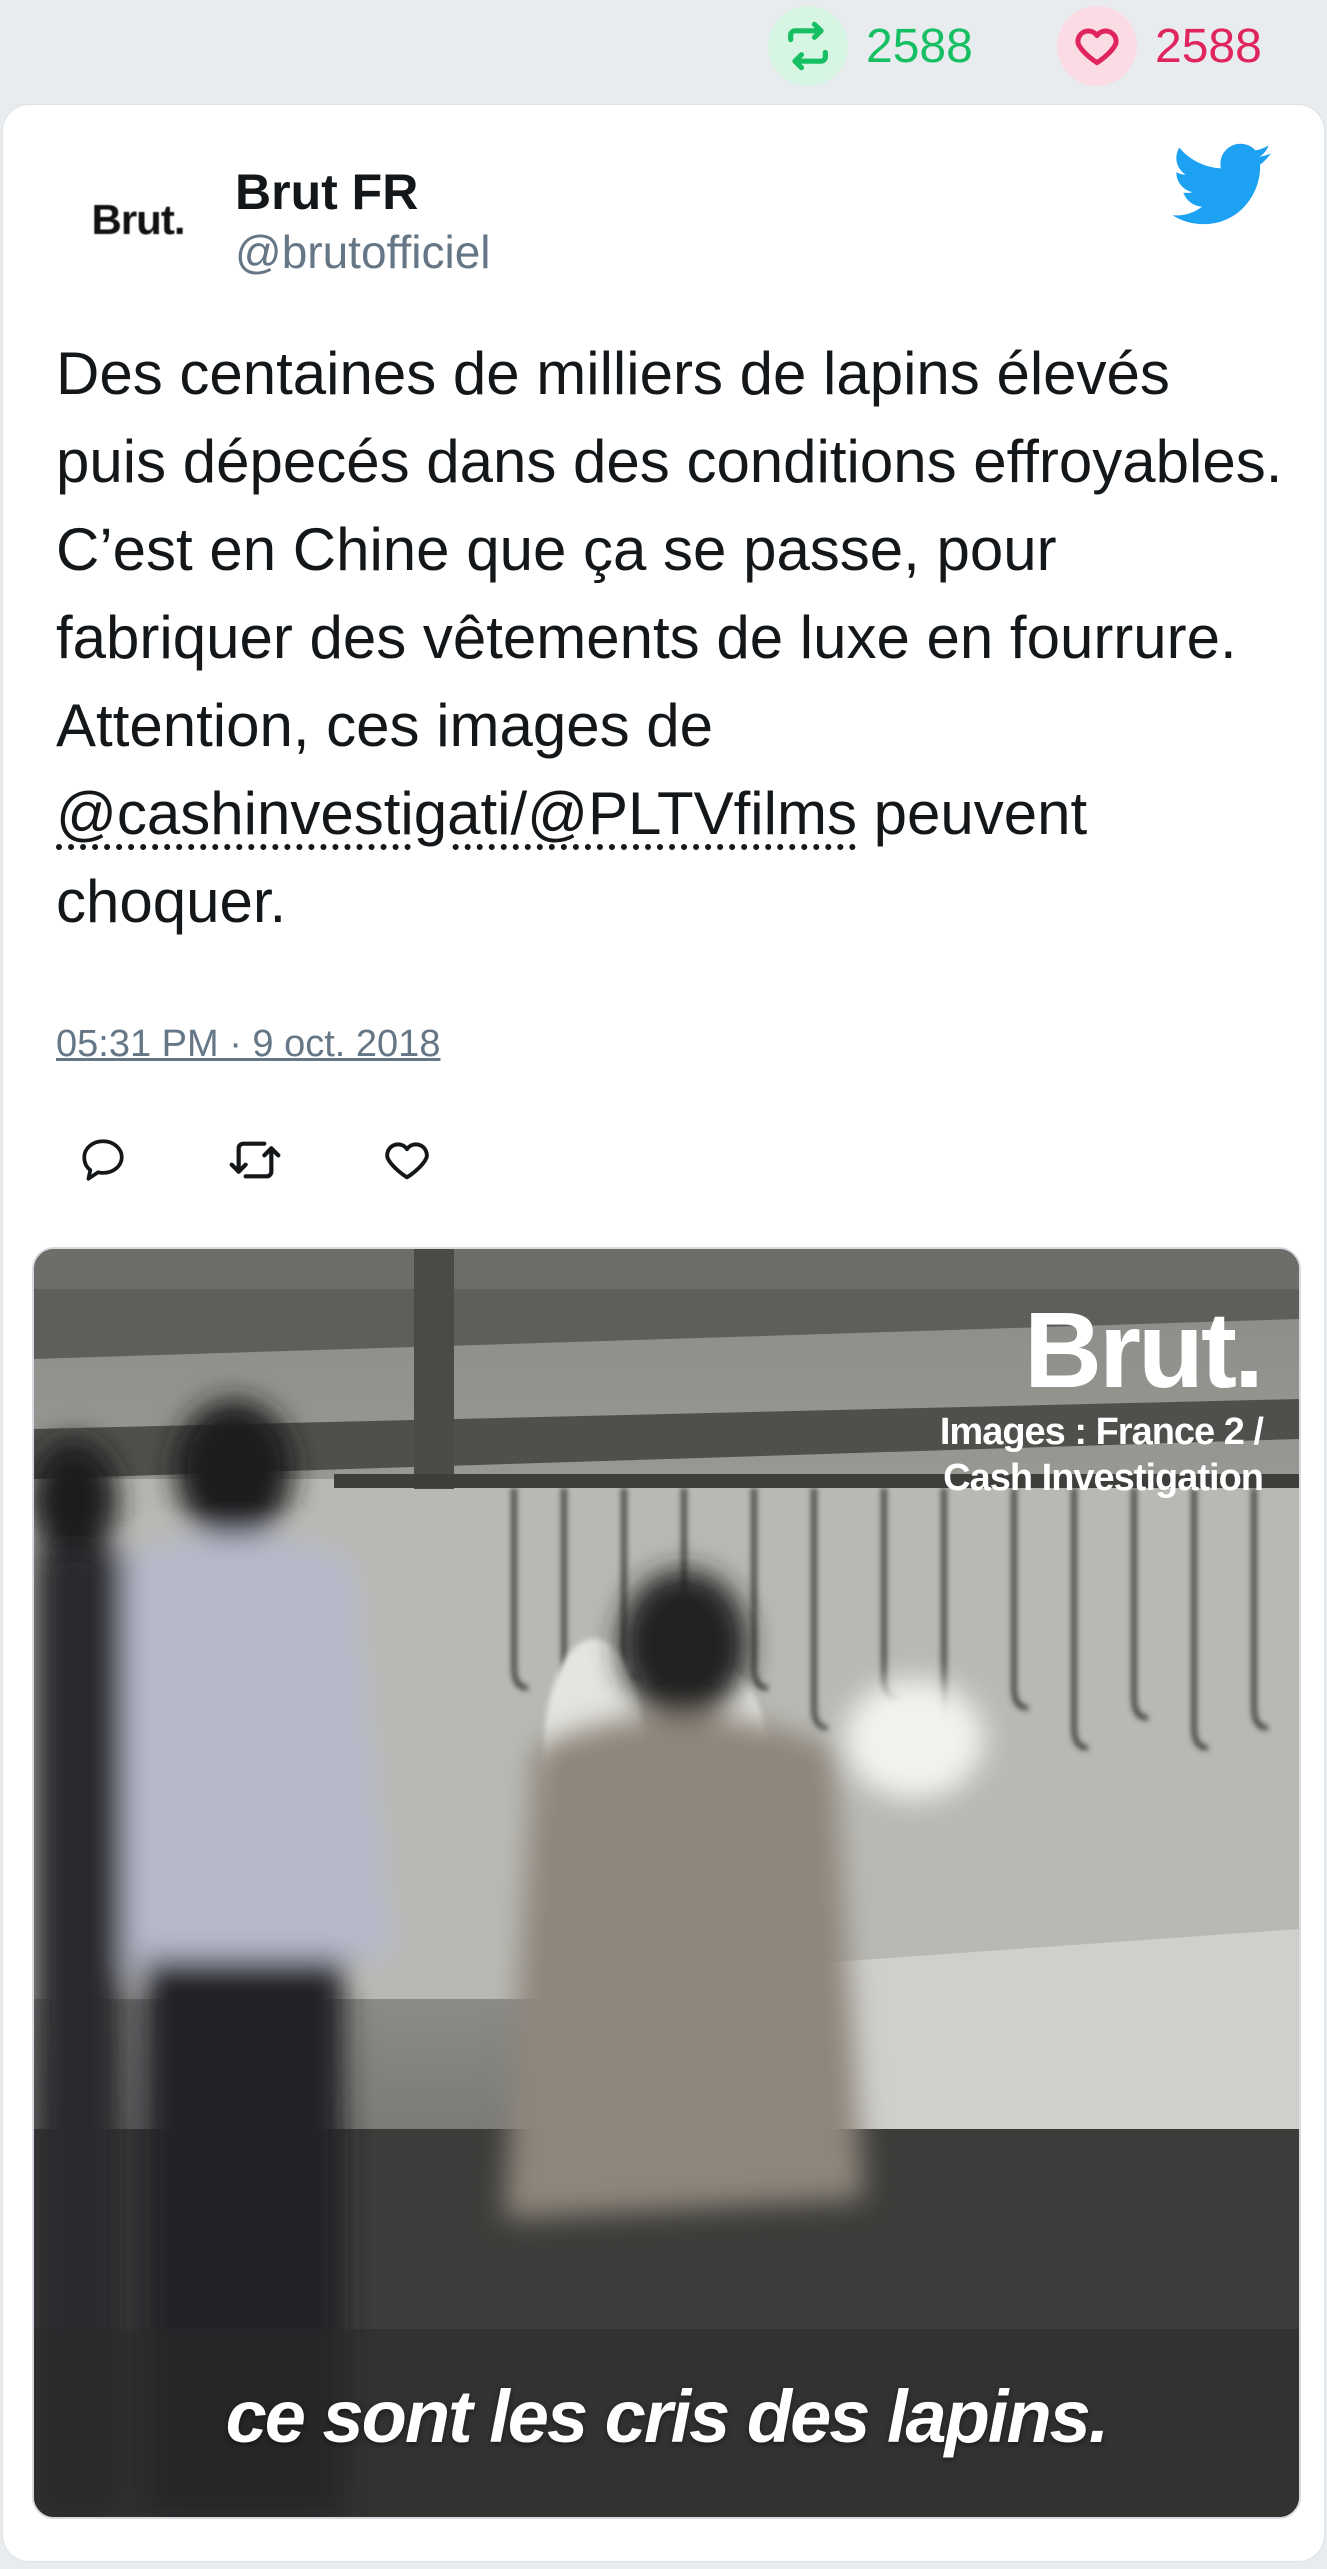 Image resolution: width=1327 pixels, height=2569 pixels. I want to click on media-credit: Images : France 2 / Cash Investigation, so click(1101, 1455).